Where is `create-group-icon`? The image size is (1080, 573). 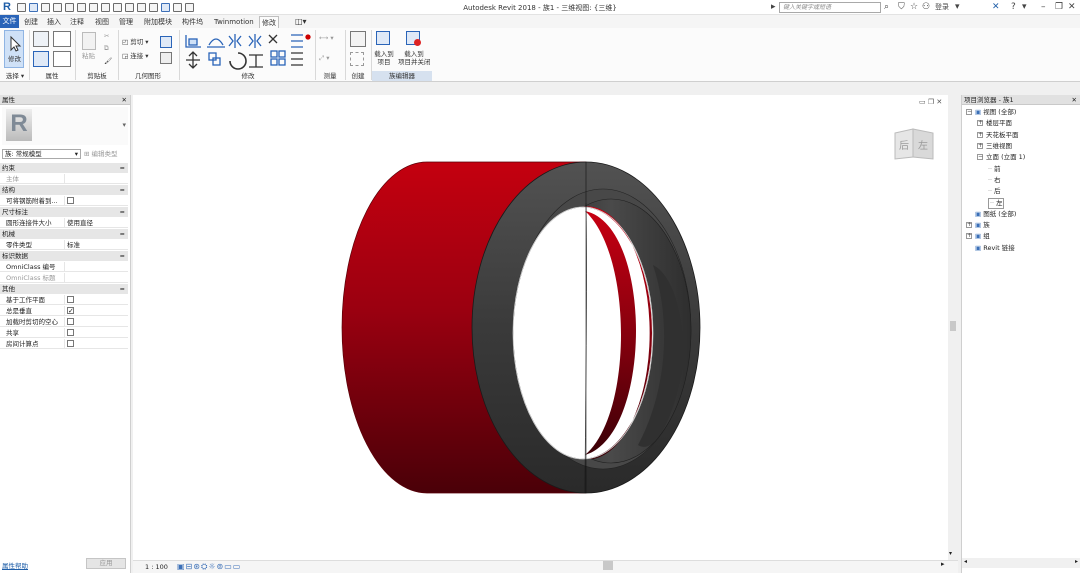 create-group-icon is located at coordinates (358, 39).